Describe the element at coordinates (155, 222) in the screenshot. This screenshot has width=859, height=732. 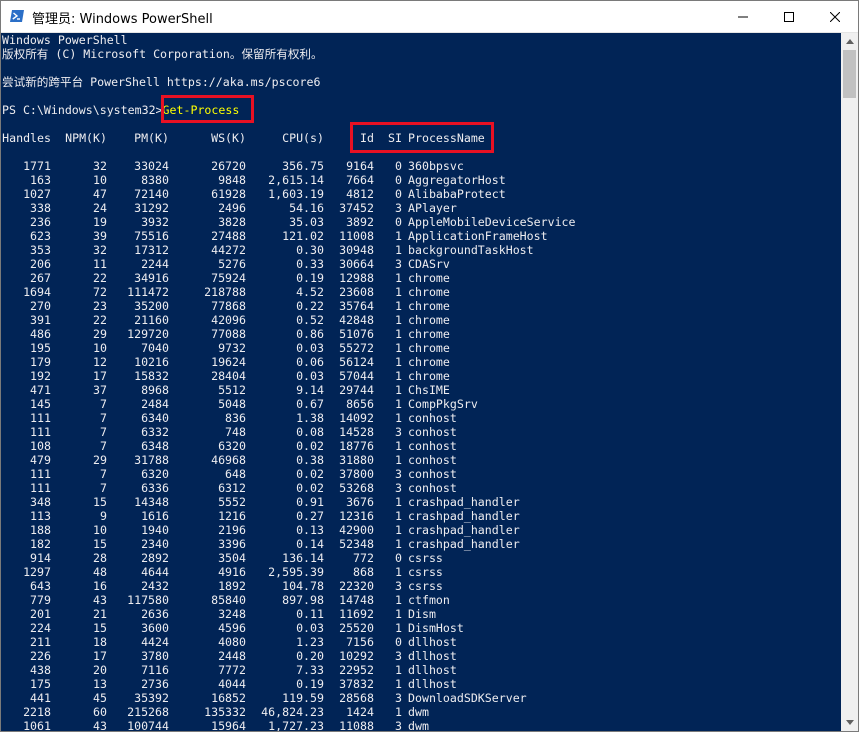
I see `cell-pm: 3932` at that location.